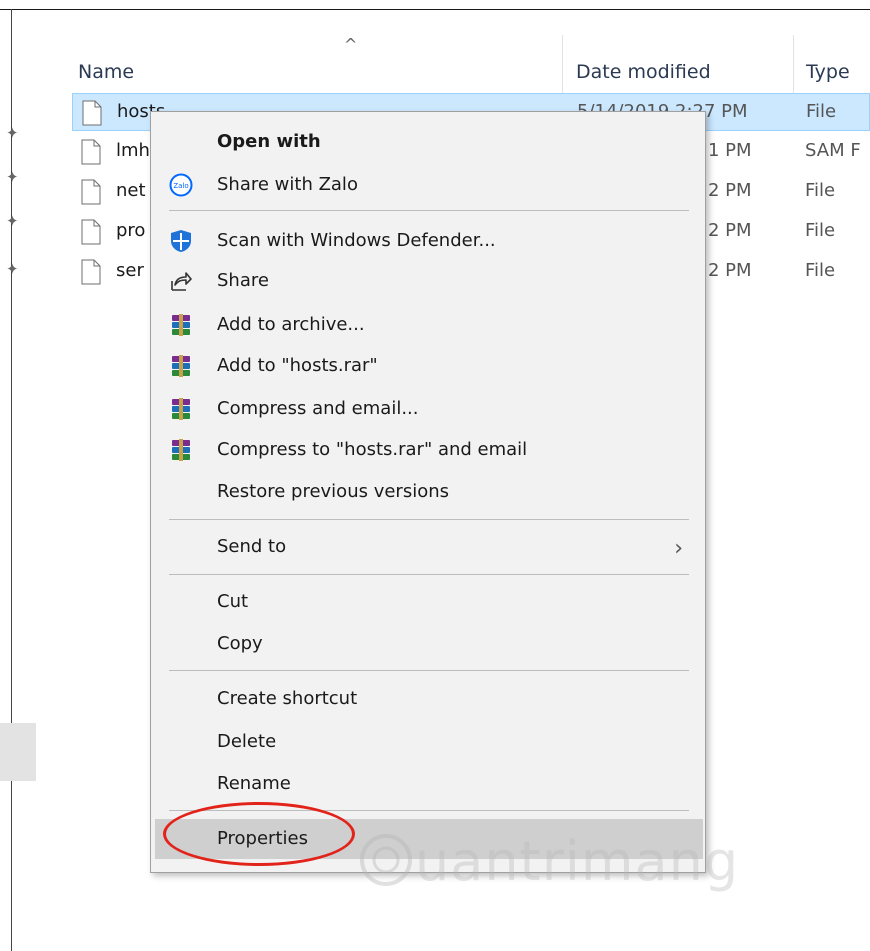 The height and width of the screenshot is (951, 870). What do you see at coordinates (828, 72) in the screenshot?
I see `column-header-type: Type` at bounding box center [828, 72].